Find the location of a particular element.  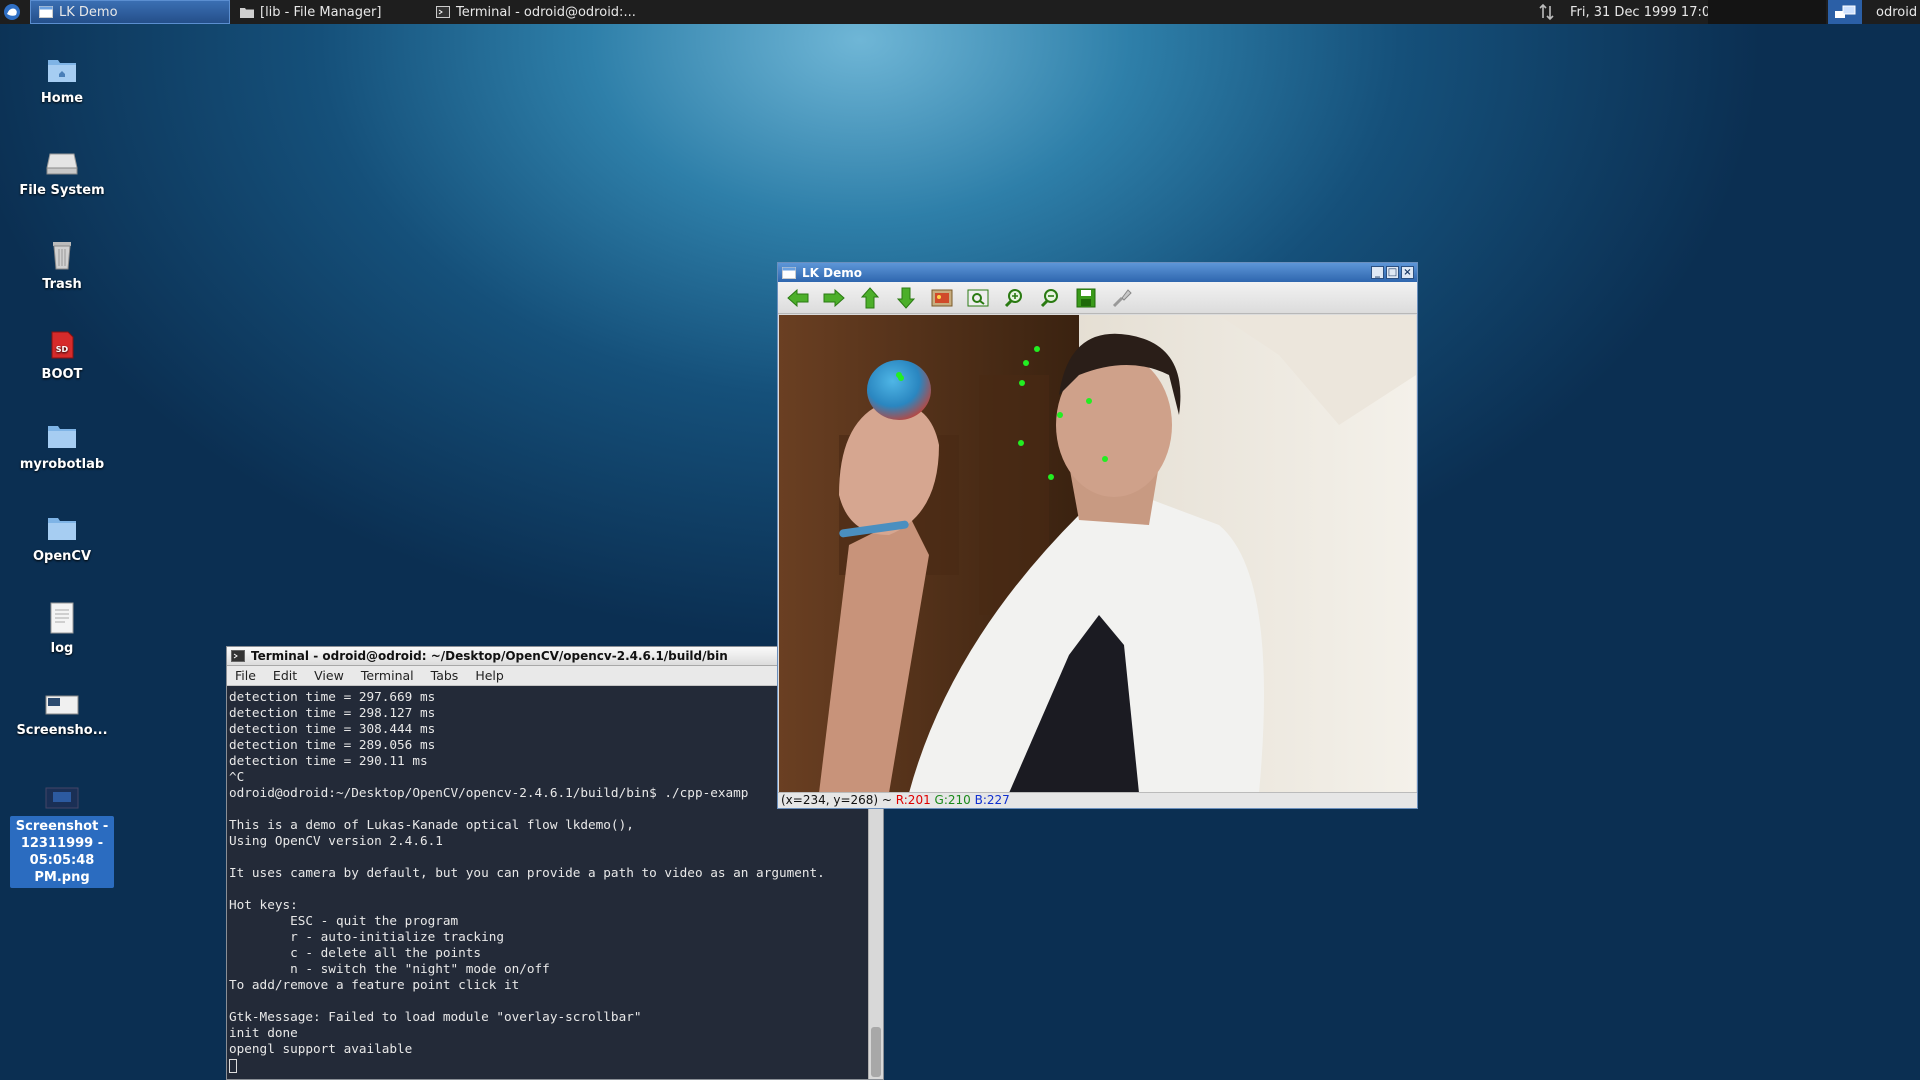

status-bar: (x=234, y=268) ~ R:201 G:210 B:227 is located at coordinates (1097, 800).